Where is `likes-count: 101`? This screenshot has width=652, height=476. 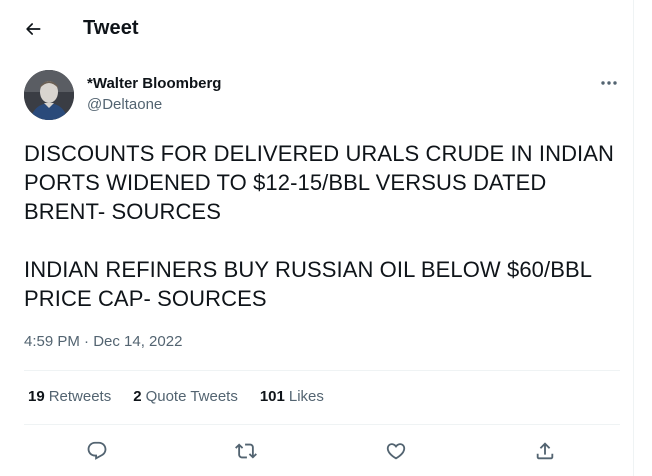
likes-count: 101 is located at coordinates (272, 396).